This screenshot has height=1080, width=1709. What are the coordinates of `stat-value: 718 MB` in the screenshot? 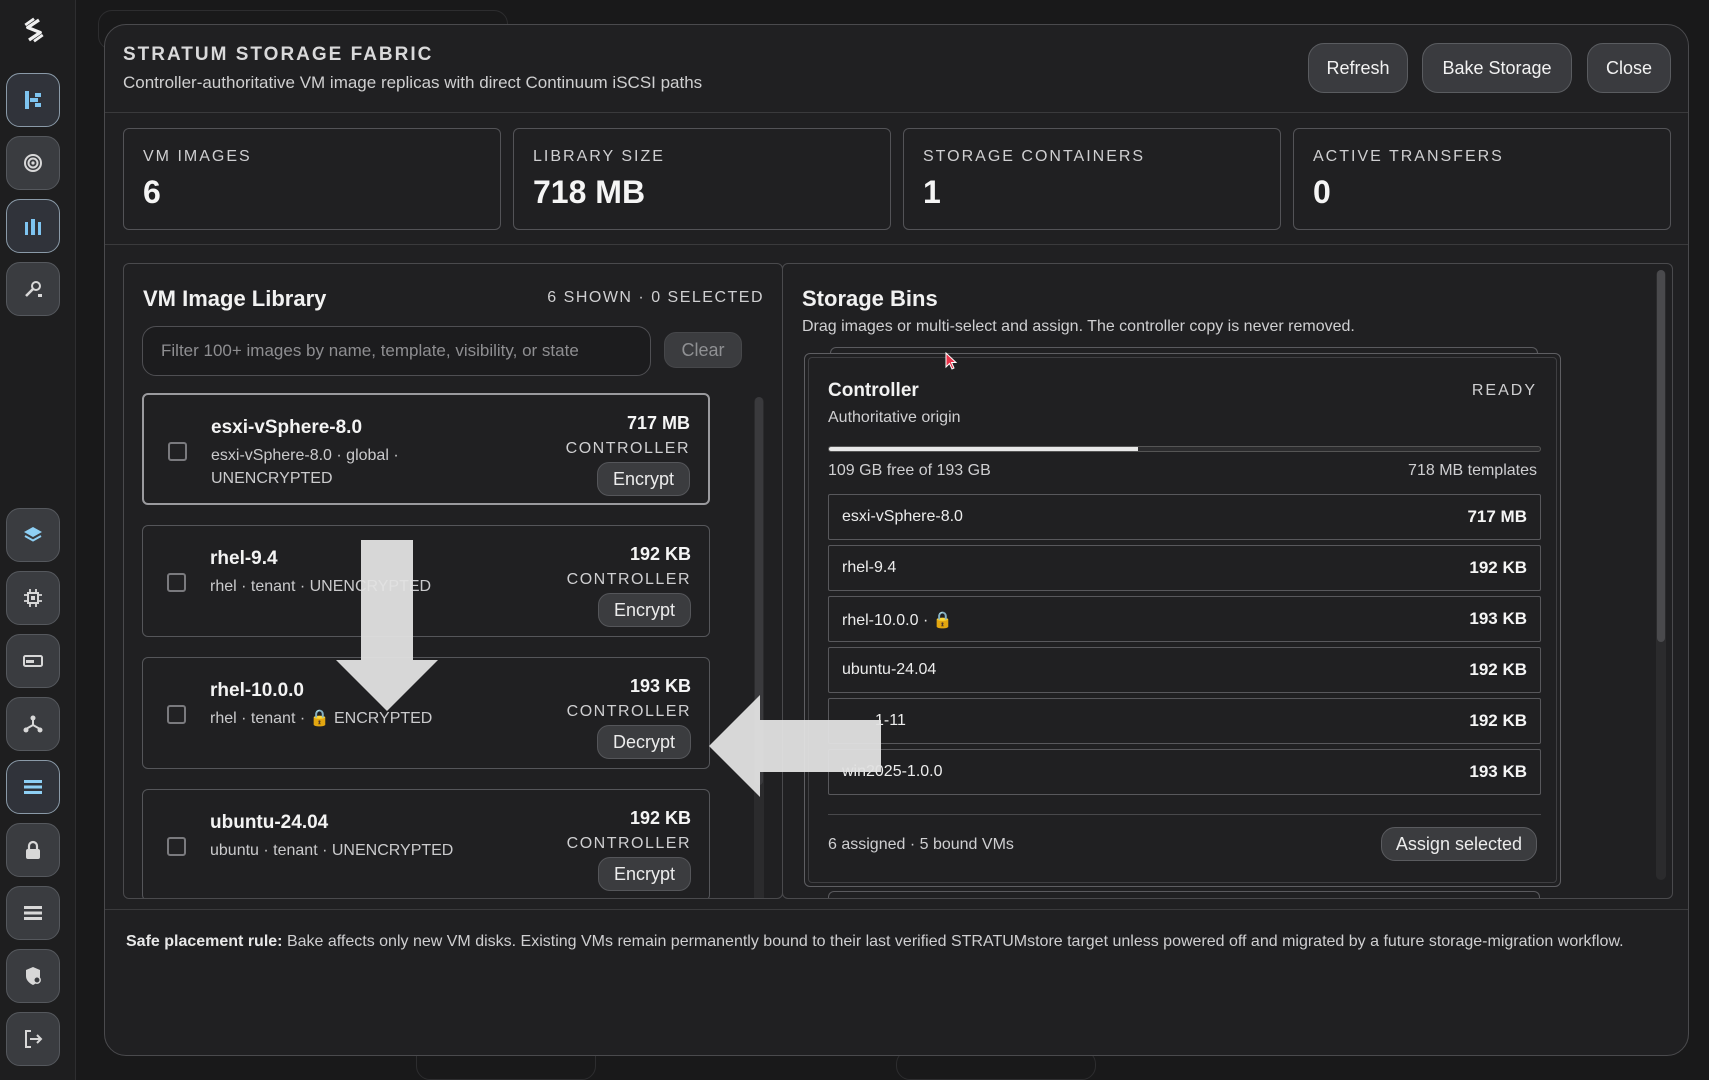 It's located at (589, 192).